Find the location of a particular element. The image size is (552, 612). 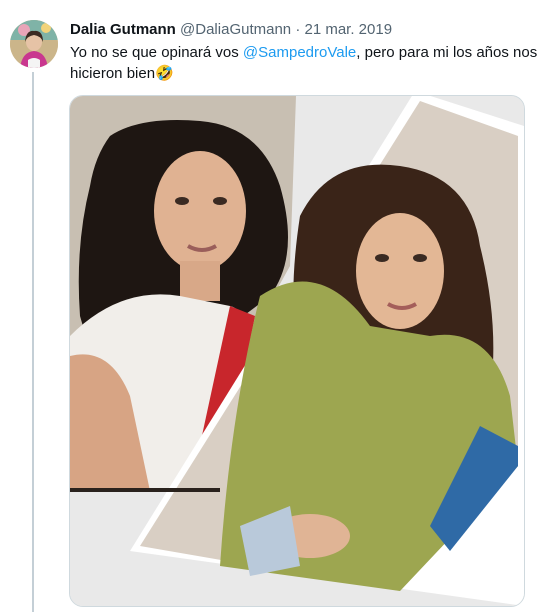

avatar is located at coordinates (34, 44).